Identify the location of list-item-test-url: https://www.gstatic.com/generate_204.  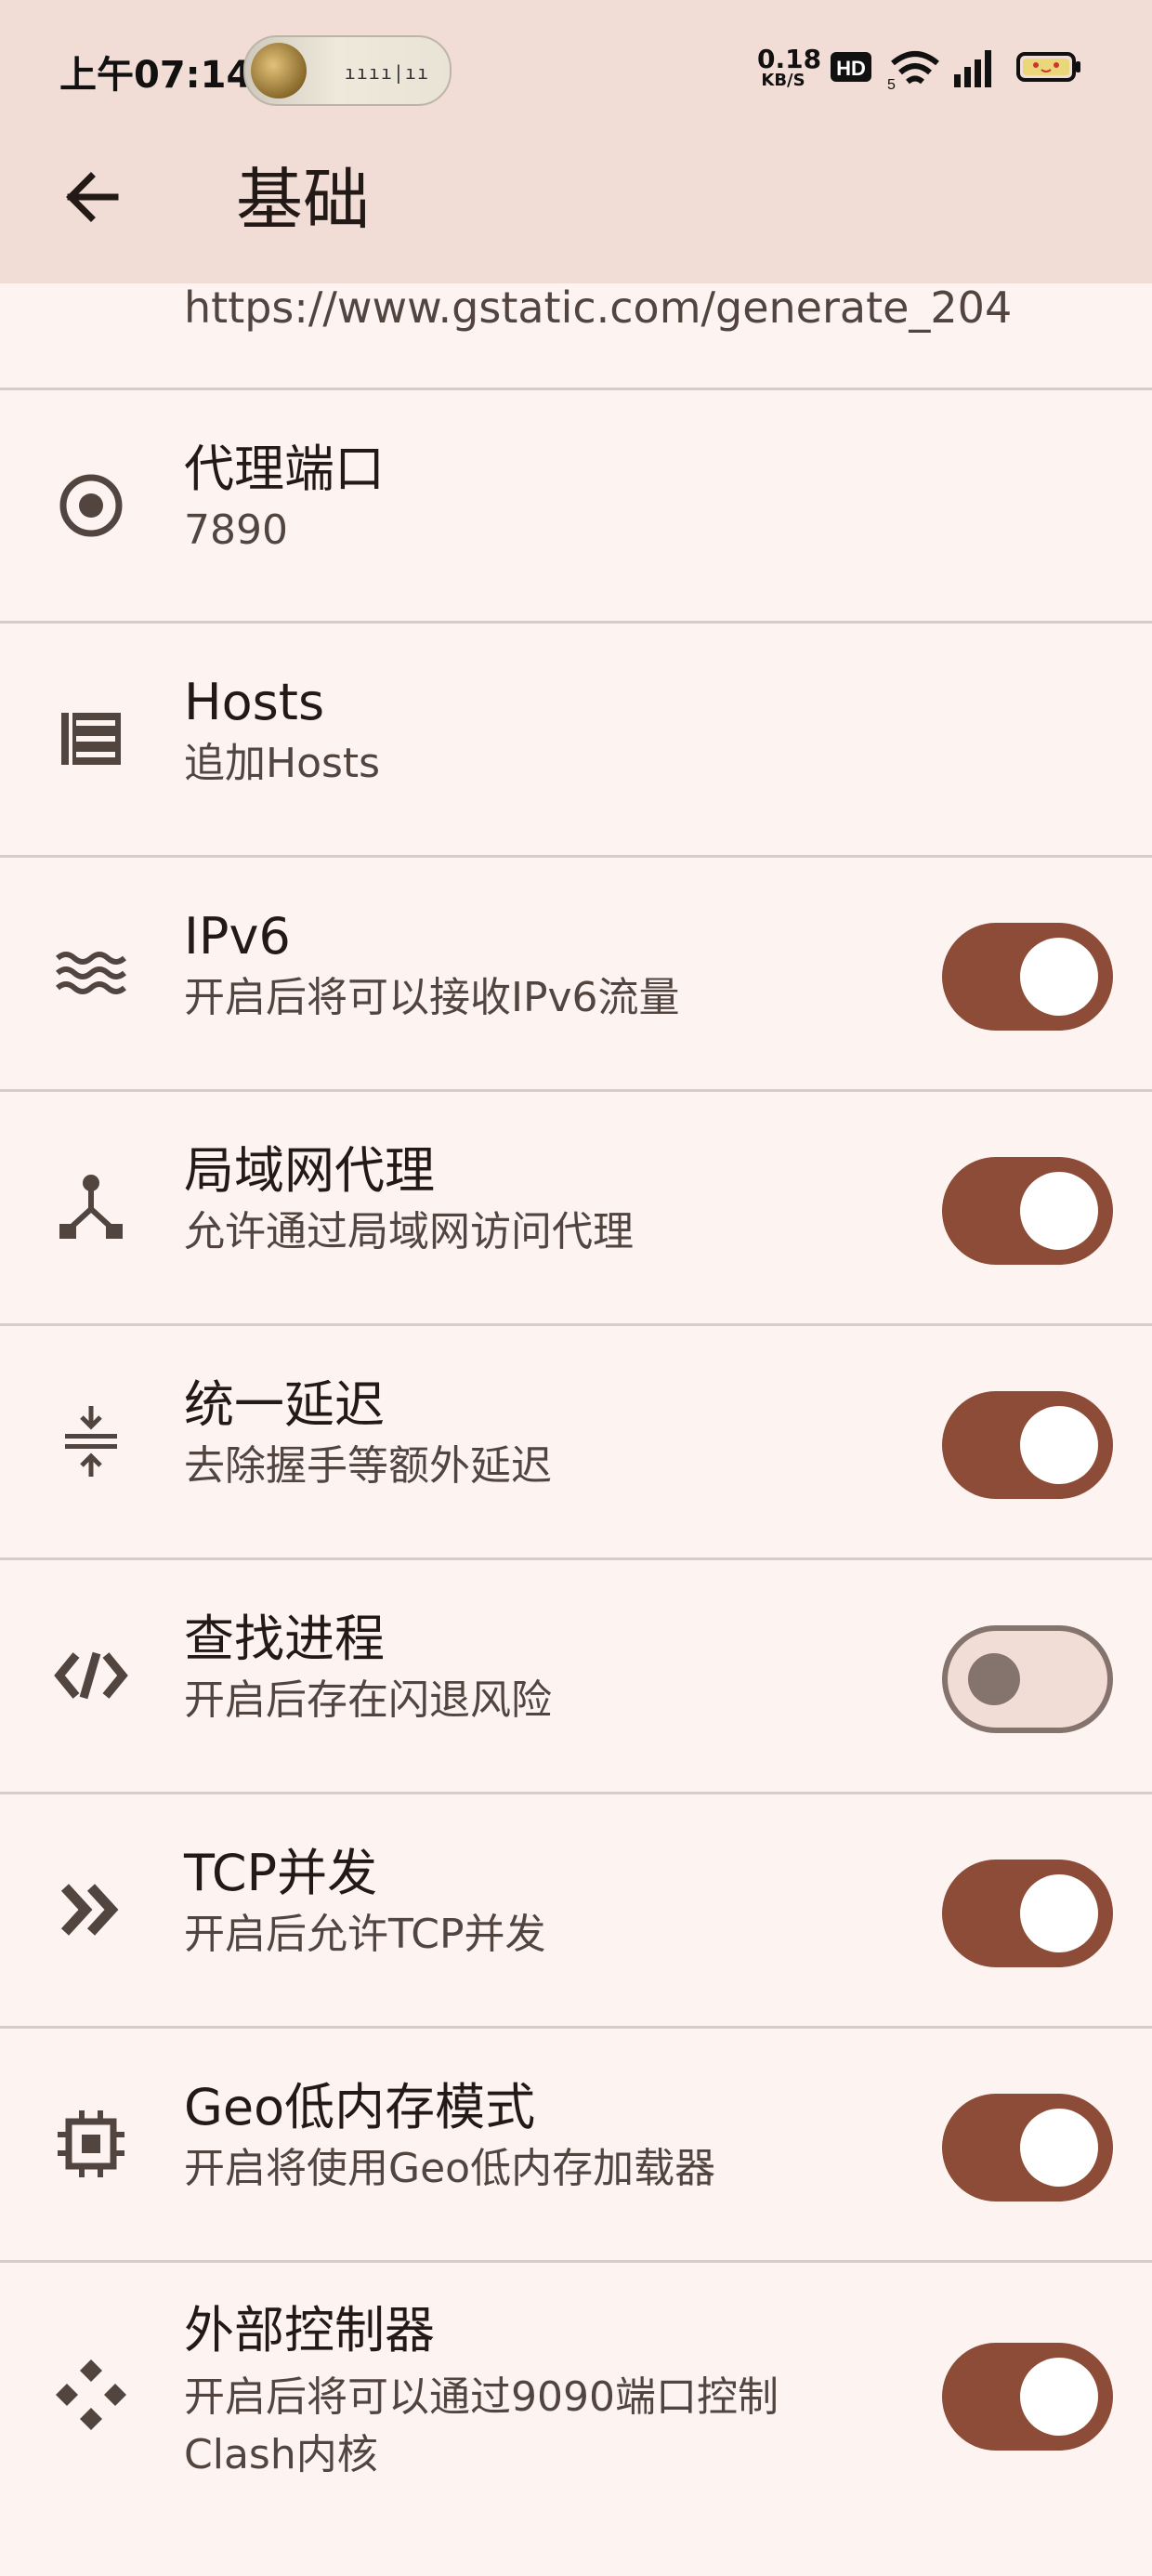
(576, 333).